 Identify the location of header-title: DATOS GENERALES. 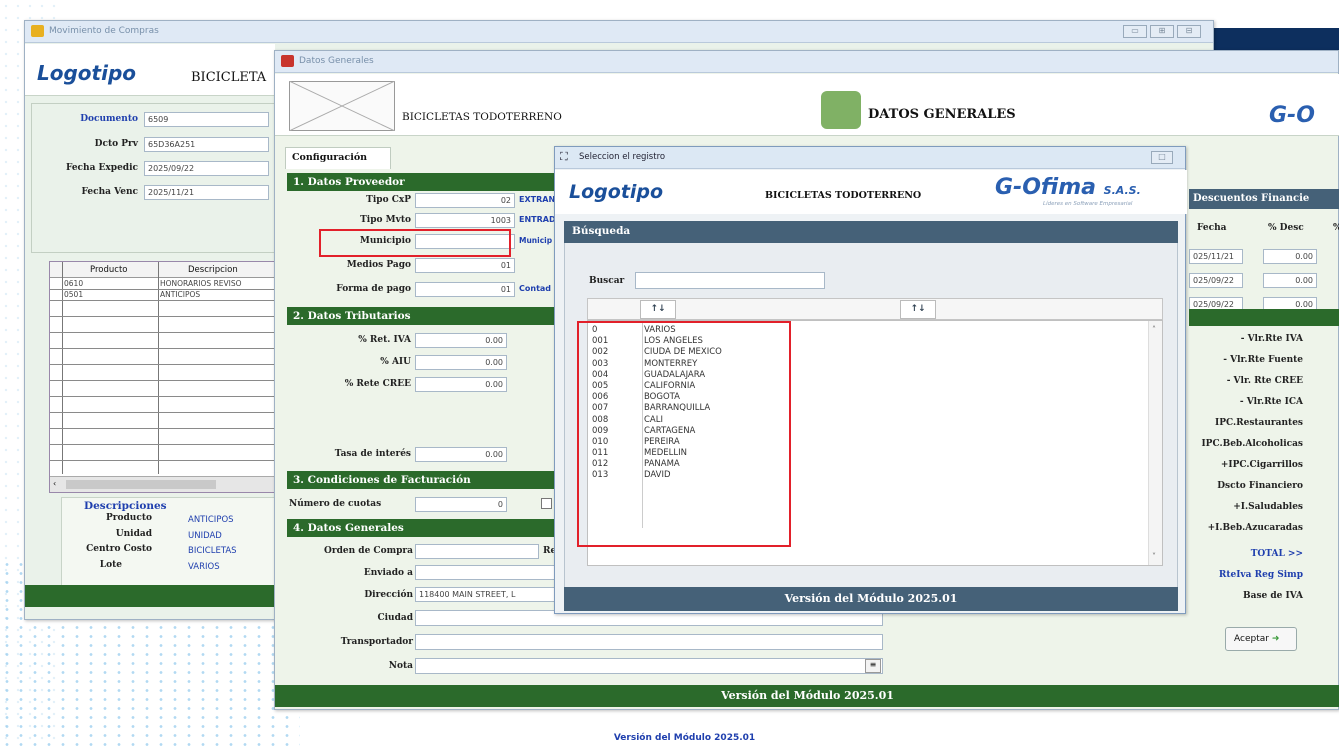
(942, 114).